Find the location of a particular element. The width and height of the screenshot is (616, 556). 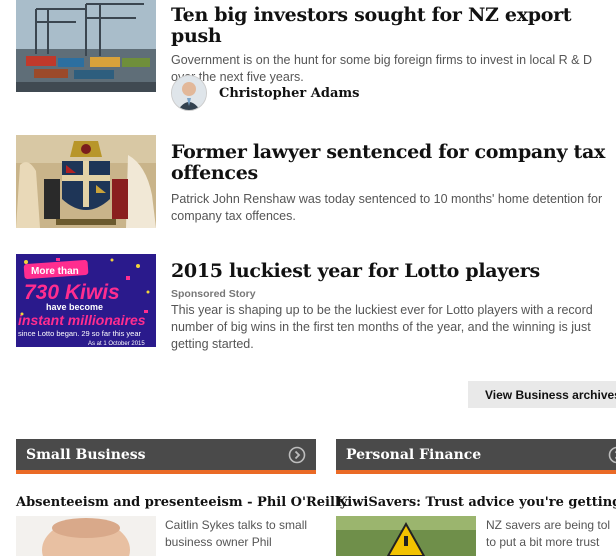

author-avatar is located at coordinates (189, 93).